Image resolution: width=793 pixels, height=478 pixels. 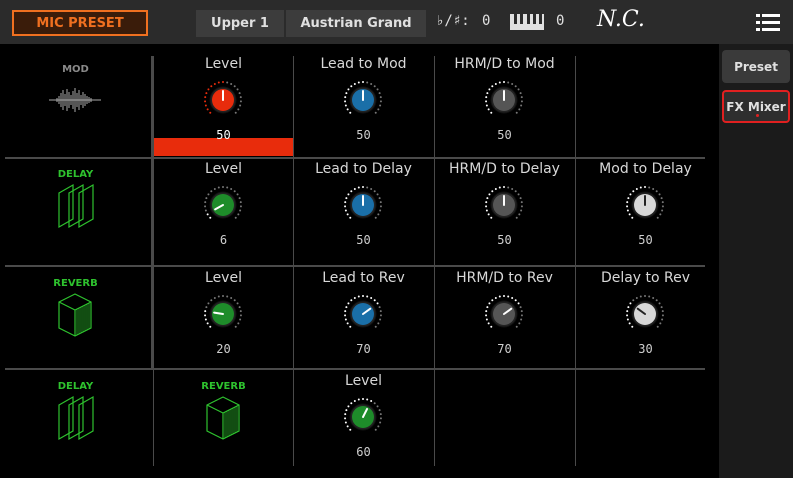 I want to click on knob-label: HRM/D to Mod, so click(x=504, y=64).